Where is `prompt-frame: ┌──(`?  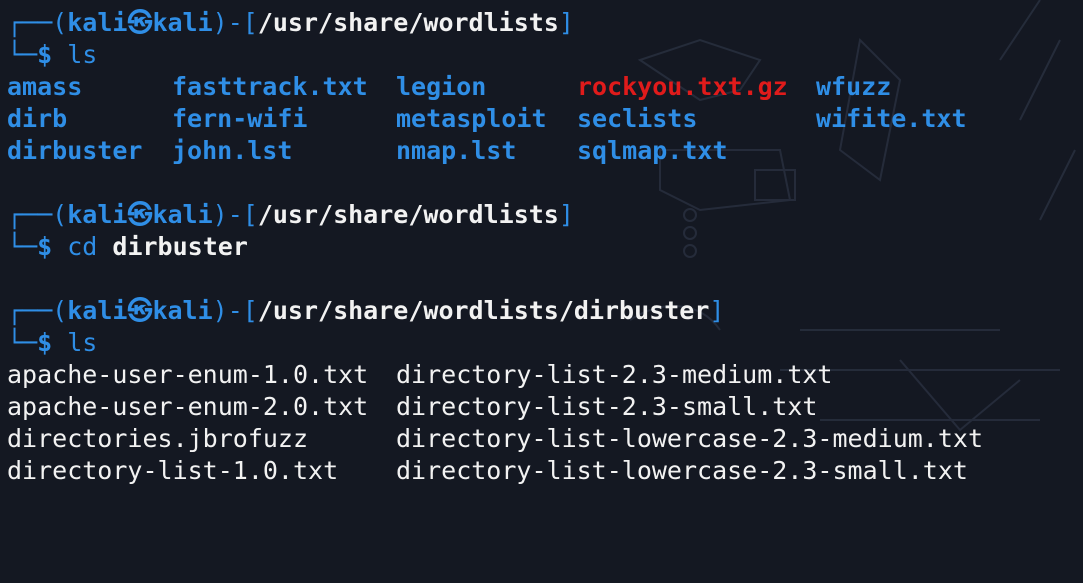
prompt-frame: ┌──( is located at coordinates (37, 22).